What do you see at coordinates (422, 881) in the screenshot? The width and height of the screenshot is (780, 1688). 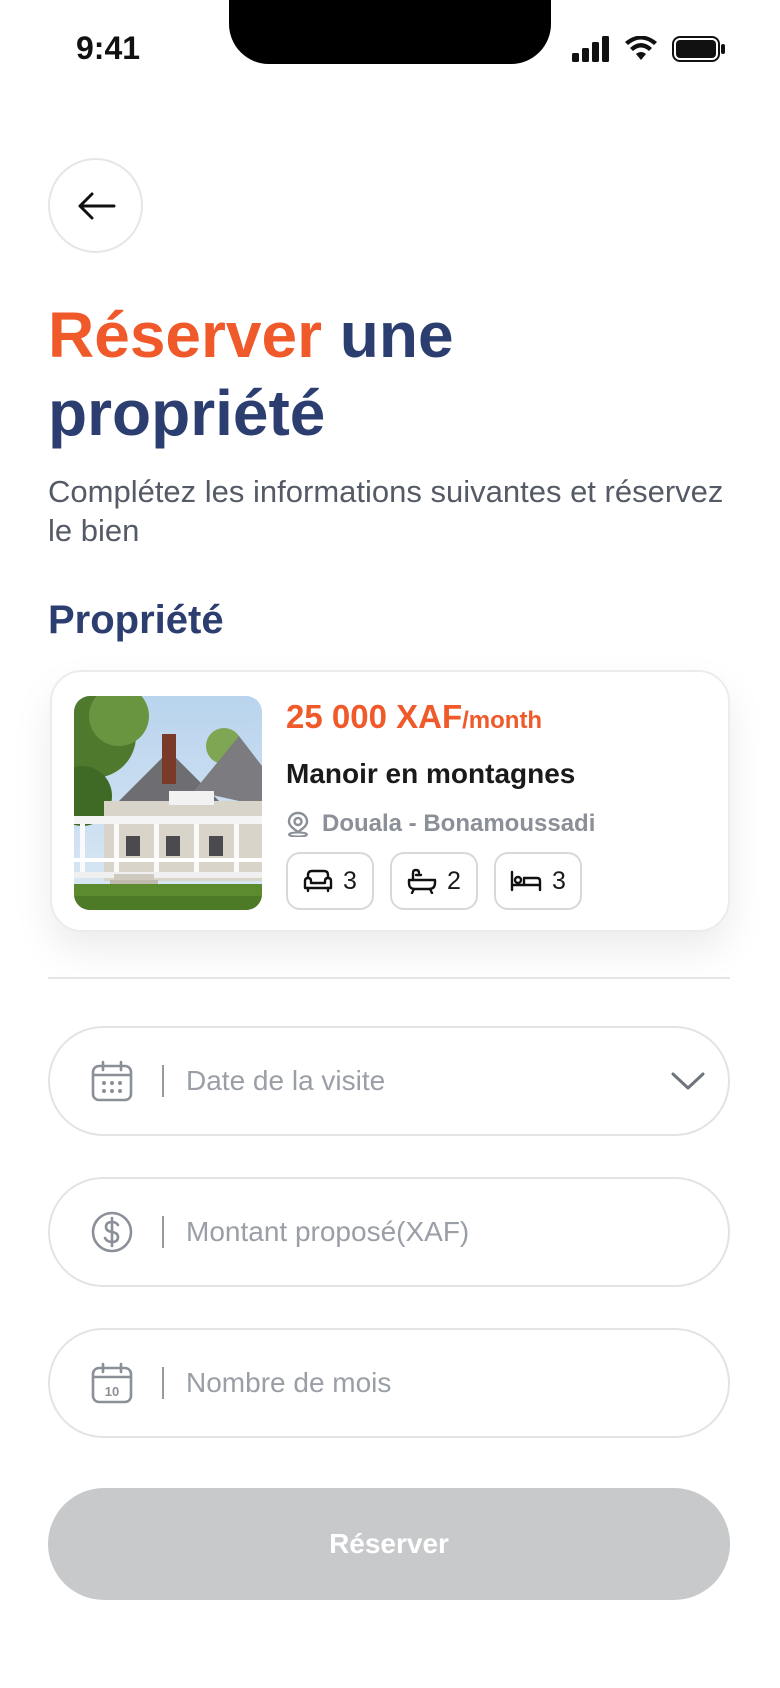 I see `bathtub-icon` at bounding box center [422, 881].